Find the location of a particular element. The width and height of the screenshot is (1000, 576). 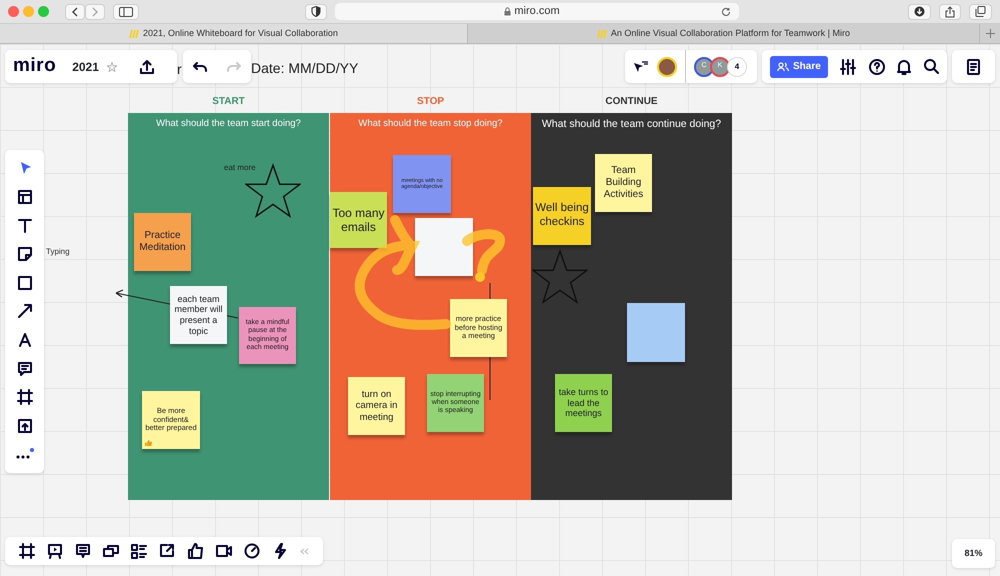

sticky-note: turn on camera in meeting is located at coordinates (376, 406).